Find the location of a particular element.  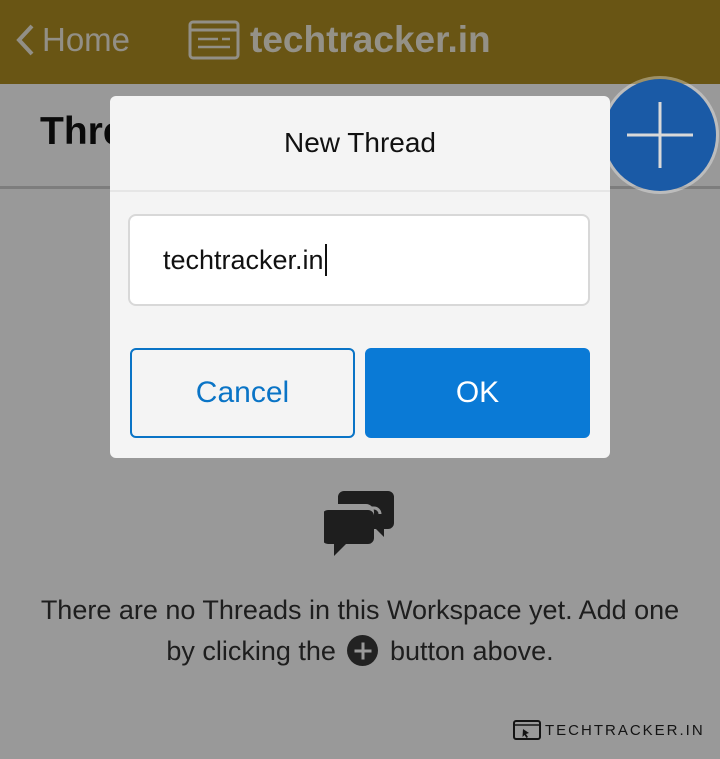

add-thread-button is located at coordinates (660, 135).